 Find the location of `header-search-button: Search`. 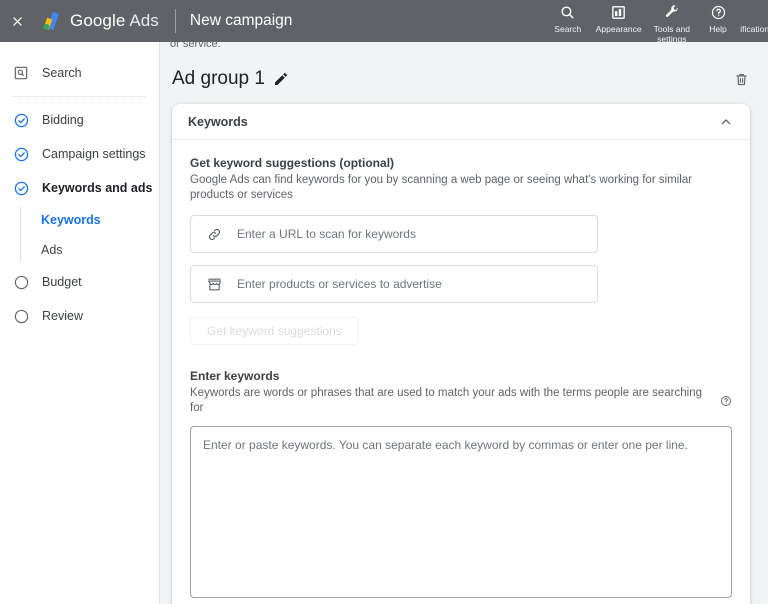

header-search-button: Search is located at coordinates (568, 18).